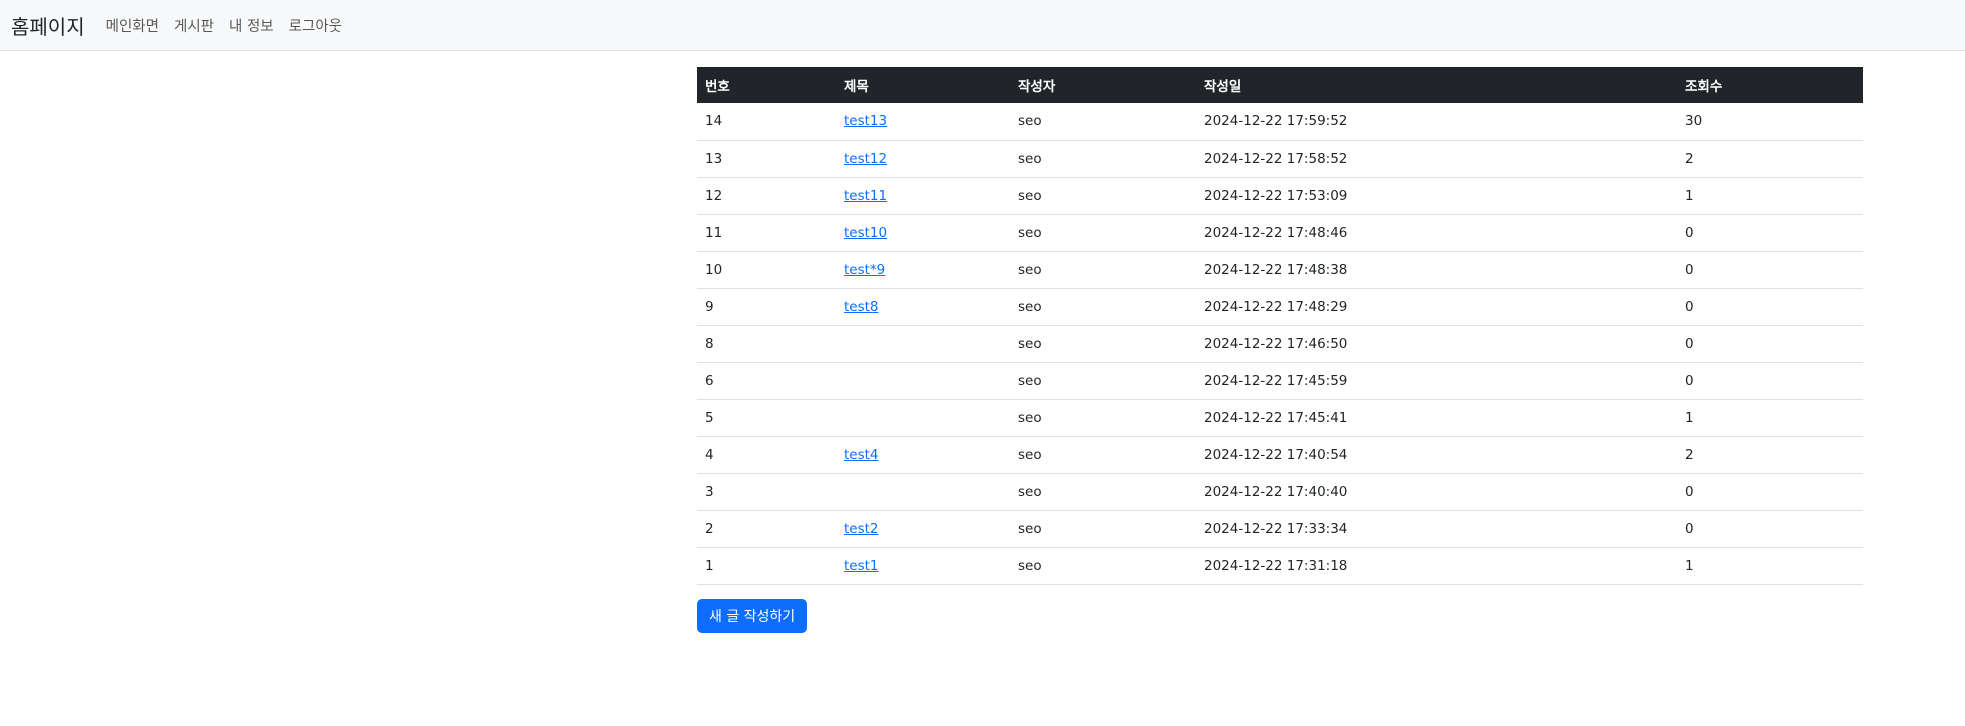 This screenshot has width=1965, height=726. Describe the element at coordinates (1276, 528) in the screenshot. I see `post-date: 2024-12-22 17:33:34` at that location.